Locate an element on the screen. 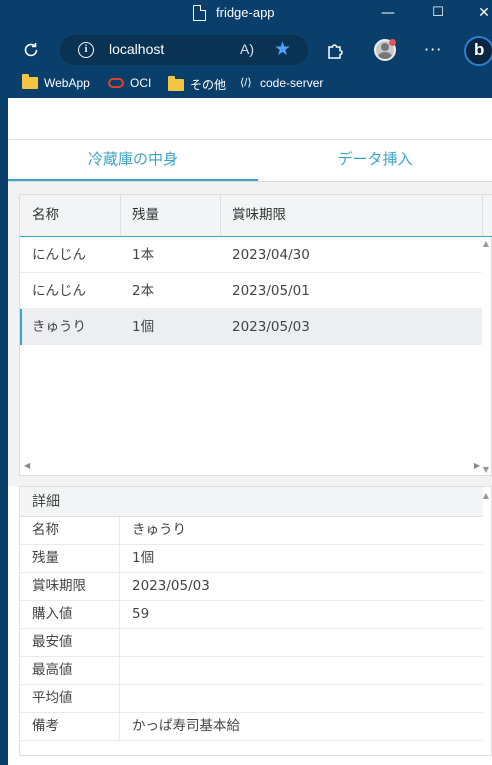 The height and width of the screenshot is (765, 492). detail-label: 備考 is located at coordinates (70, 726).